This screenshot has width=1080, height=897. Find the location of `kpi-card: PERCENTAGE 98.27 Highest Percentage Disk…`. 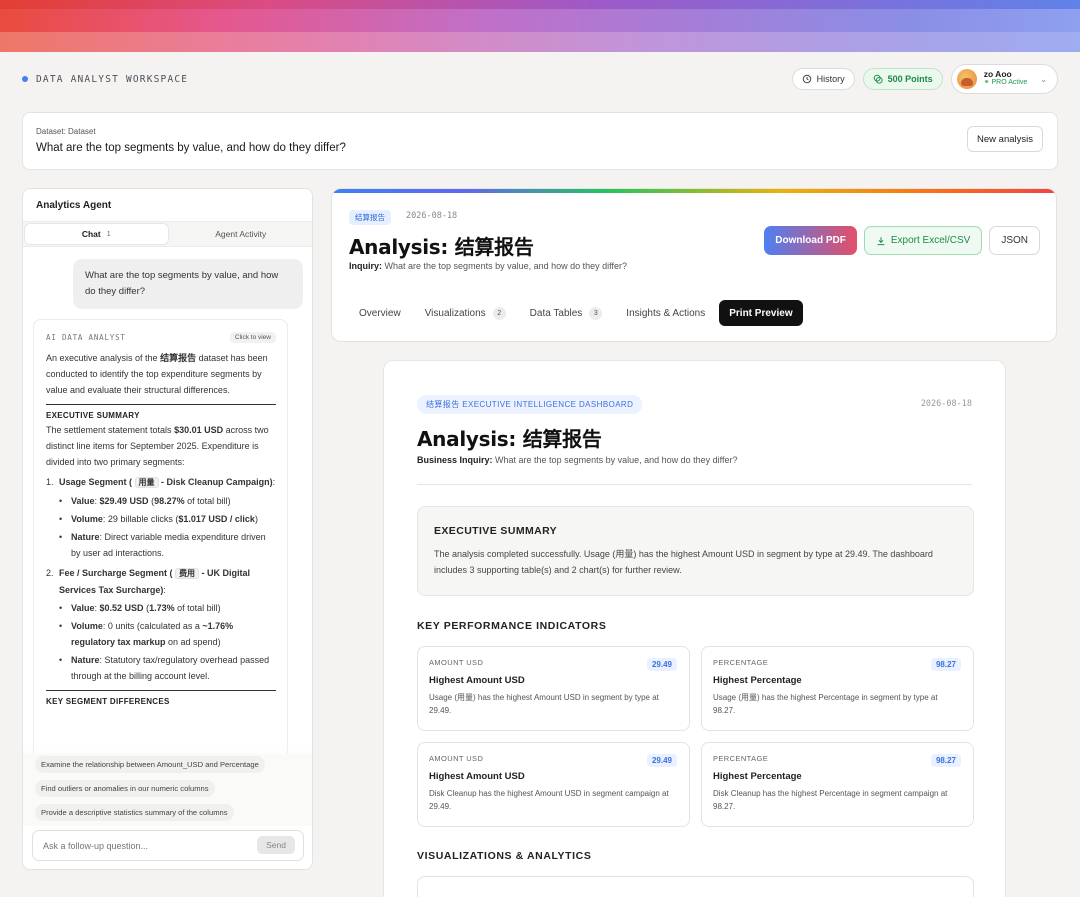

kpi-card: PERCENTAGE 98.27 Highest Percentage Disk… is located at coordinates (837, 784).